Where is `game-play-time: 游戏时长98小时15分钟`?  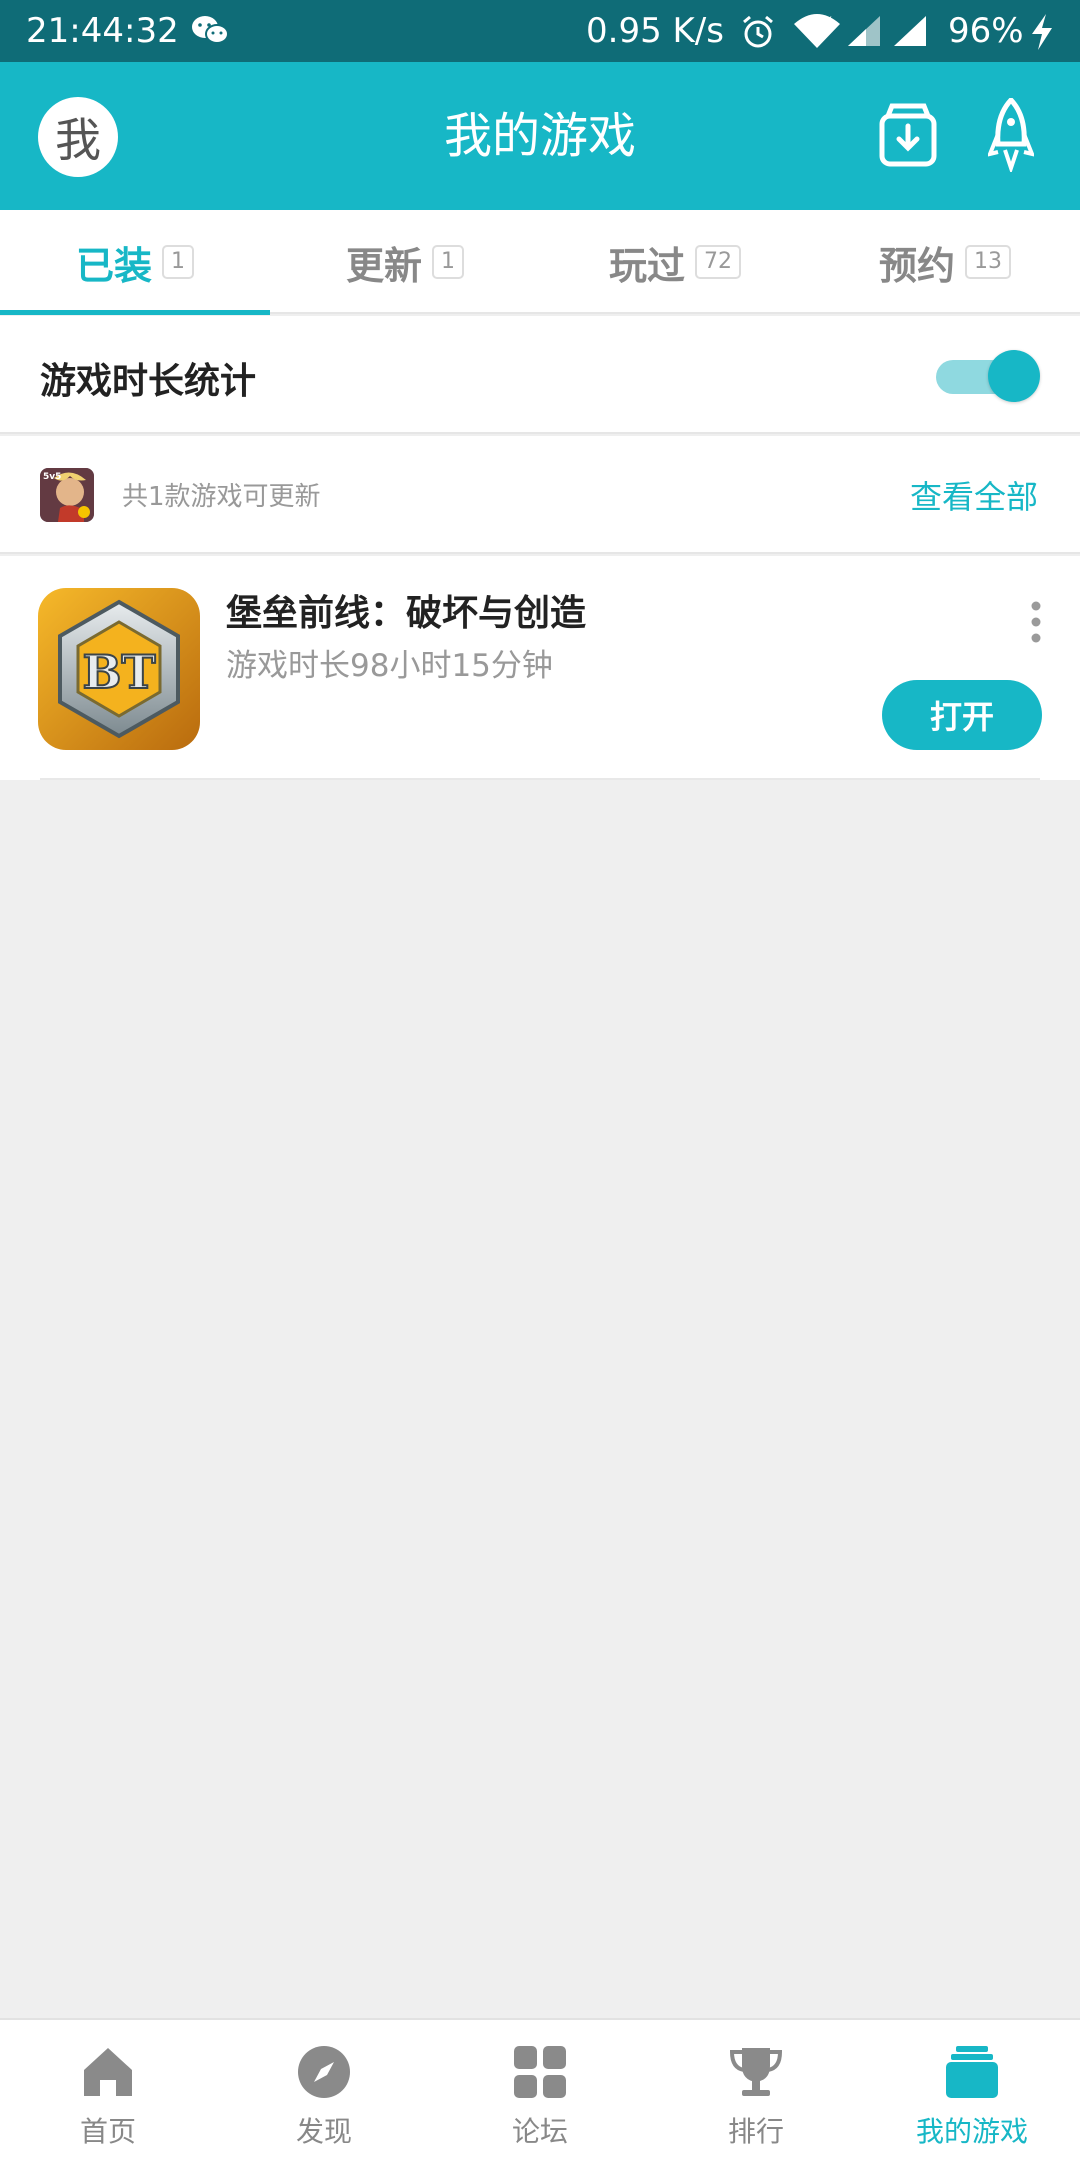 game-play-time: 游戏时长98小时15分钟 is located at coordinates (389, 666).